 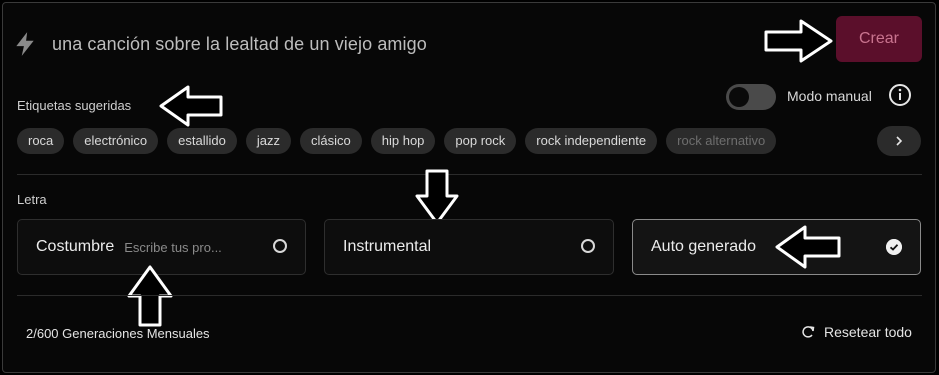 What do you see at coordinates (894, 247) in the screenshot?
I see `check-circle-icon` at bounding box center [894, 247].